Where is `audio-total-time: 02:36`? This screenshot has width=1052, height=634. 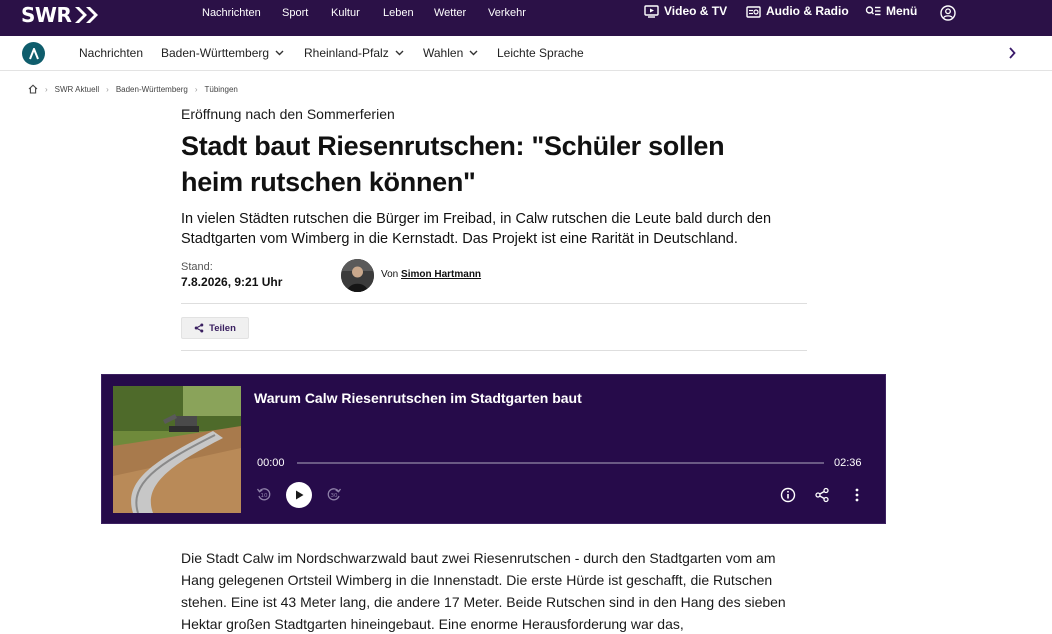 audio-total-time: 02:36 is located at coordinates (848, 463).